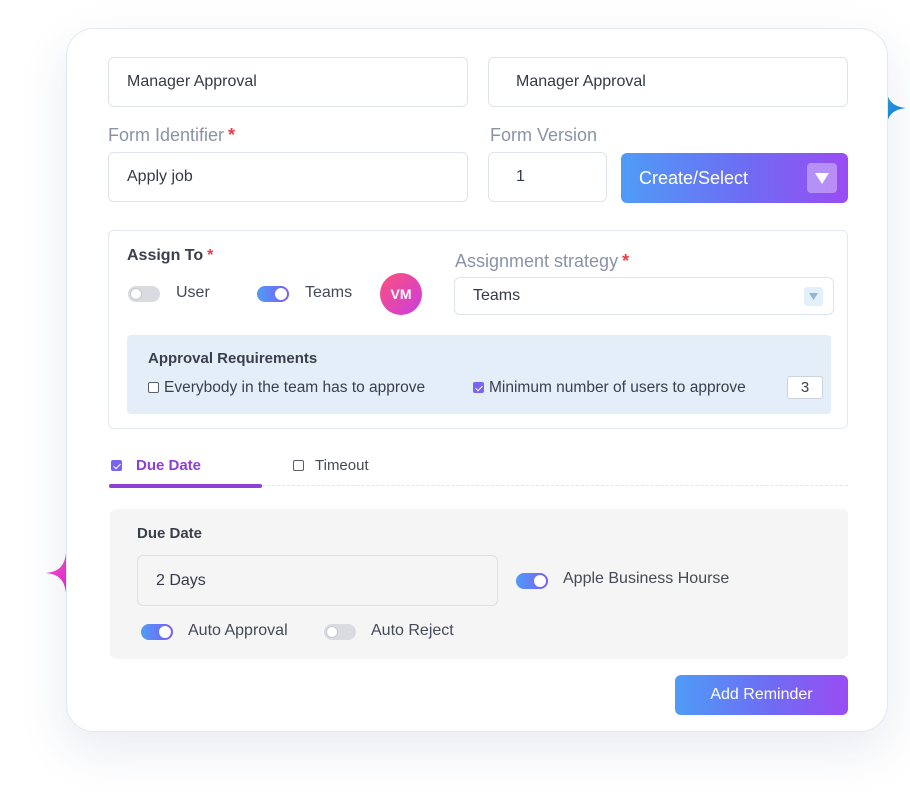 This screenshot has height=800, width=910. What do you see at coordinates (193, 292) in the screenshot?
I see `user-toggle-label: User` at bounding box center [193, 292].